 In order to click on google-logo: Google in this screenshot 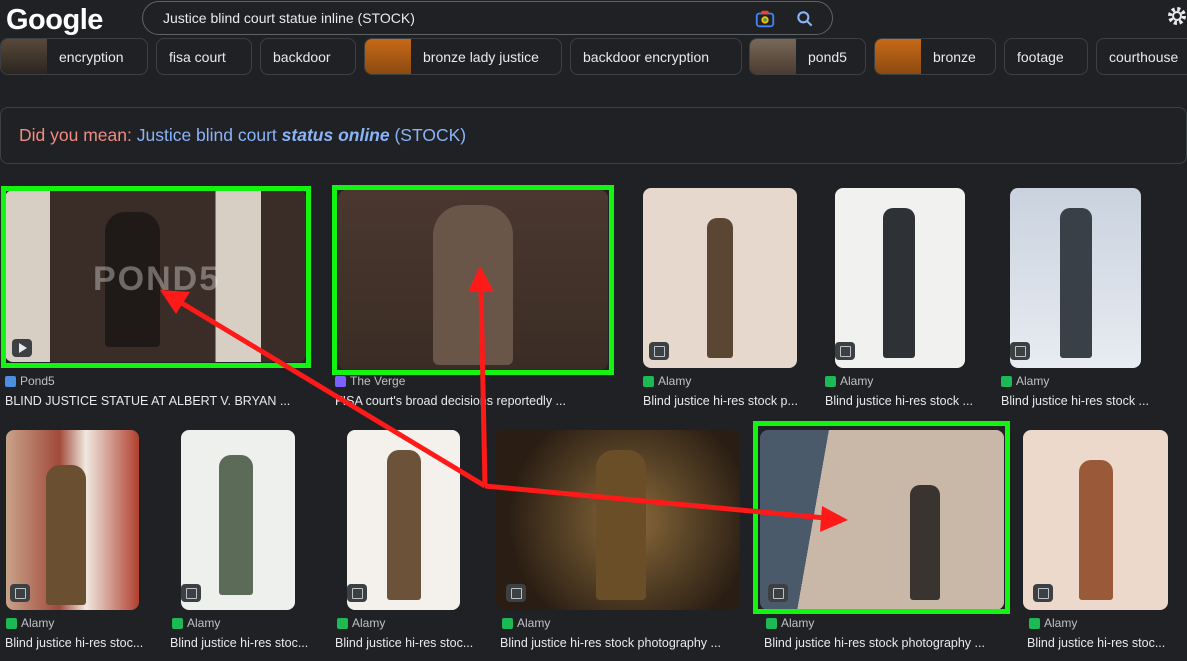, I will do `click(54, 20)`.